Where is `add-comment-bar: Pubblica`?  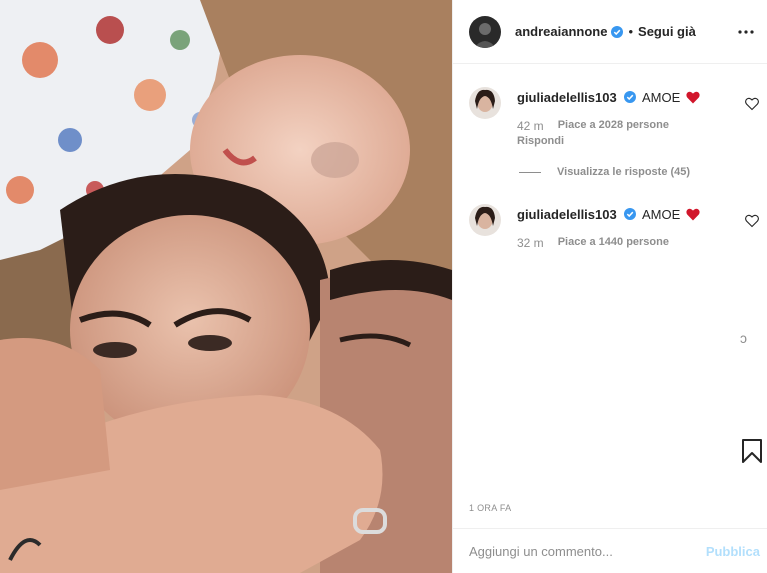
add-comment-bar: Pubblica is located at coordinates (610, 550).